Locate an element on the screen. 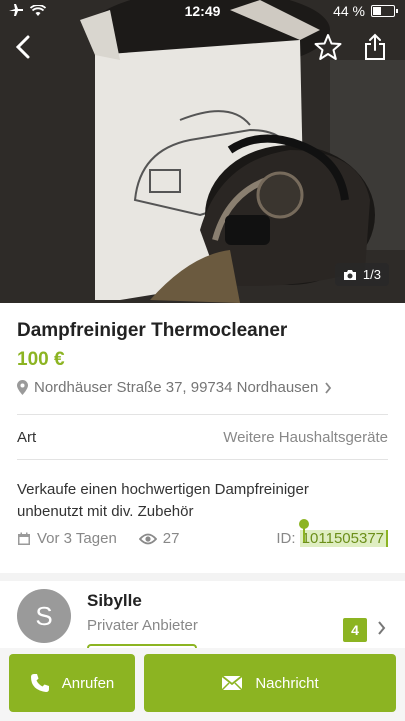 The image size is (405, 721). listing-address: Nordhäuser Straße 37, 99734 Nordhausen is located at coordinates (174, 387).